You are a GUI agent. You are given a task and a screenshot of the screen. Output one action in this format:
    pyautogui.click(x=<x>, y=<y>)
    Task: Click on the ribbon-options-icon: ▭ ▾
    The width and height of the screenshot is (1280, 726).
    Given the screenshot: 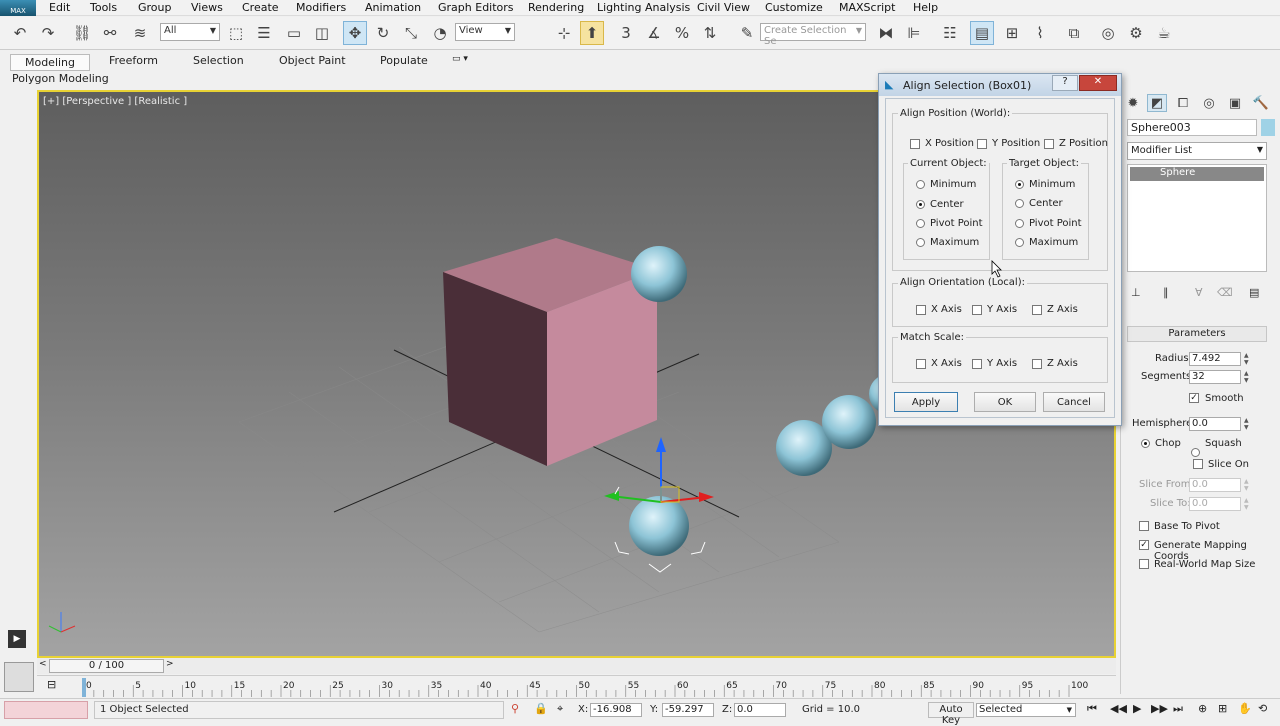 What is the action you would take?
    pyautogui.click(x=460, y=59)
    